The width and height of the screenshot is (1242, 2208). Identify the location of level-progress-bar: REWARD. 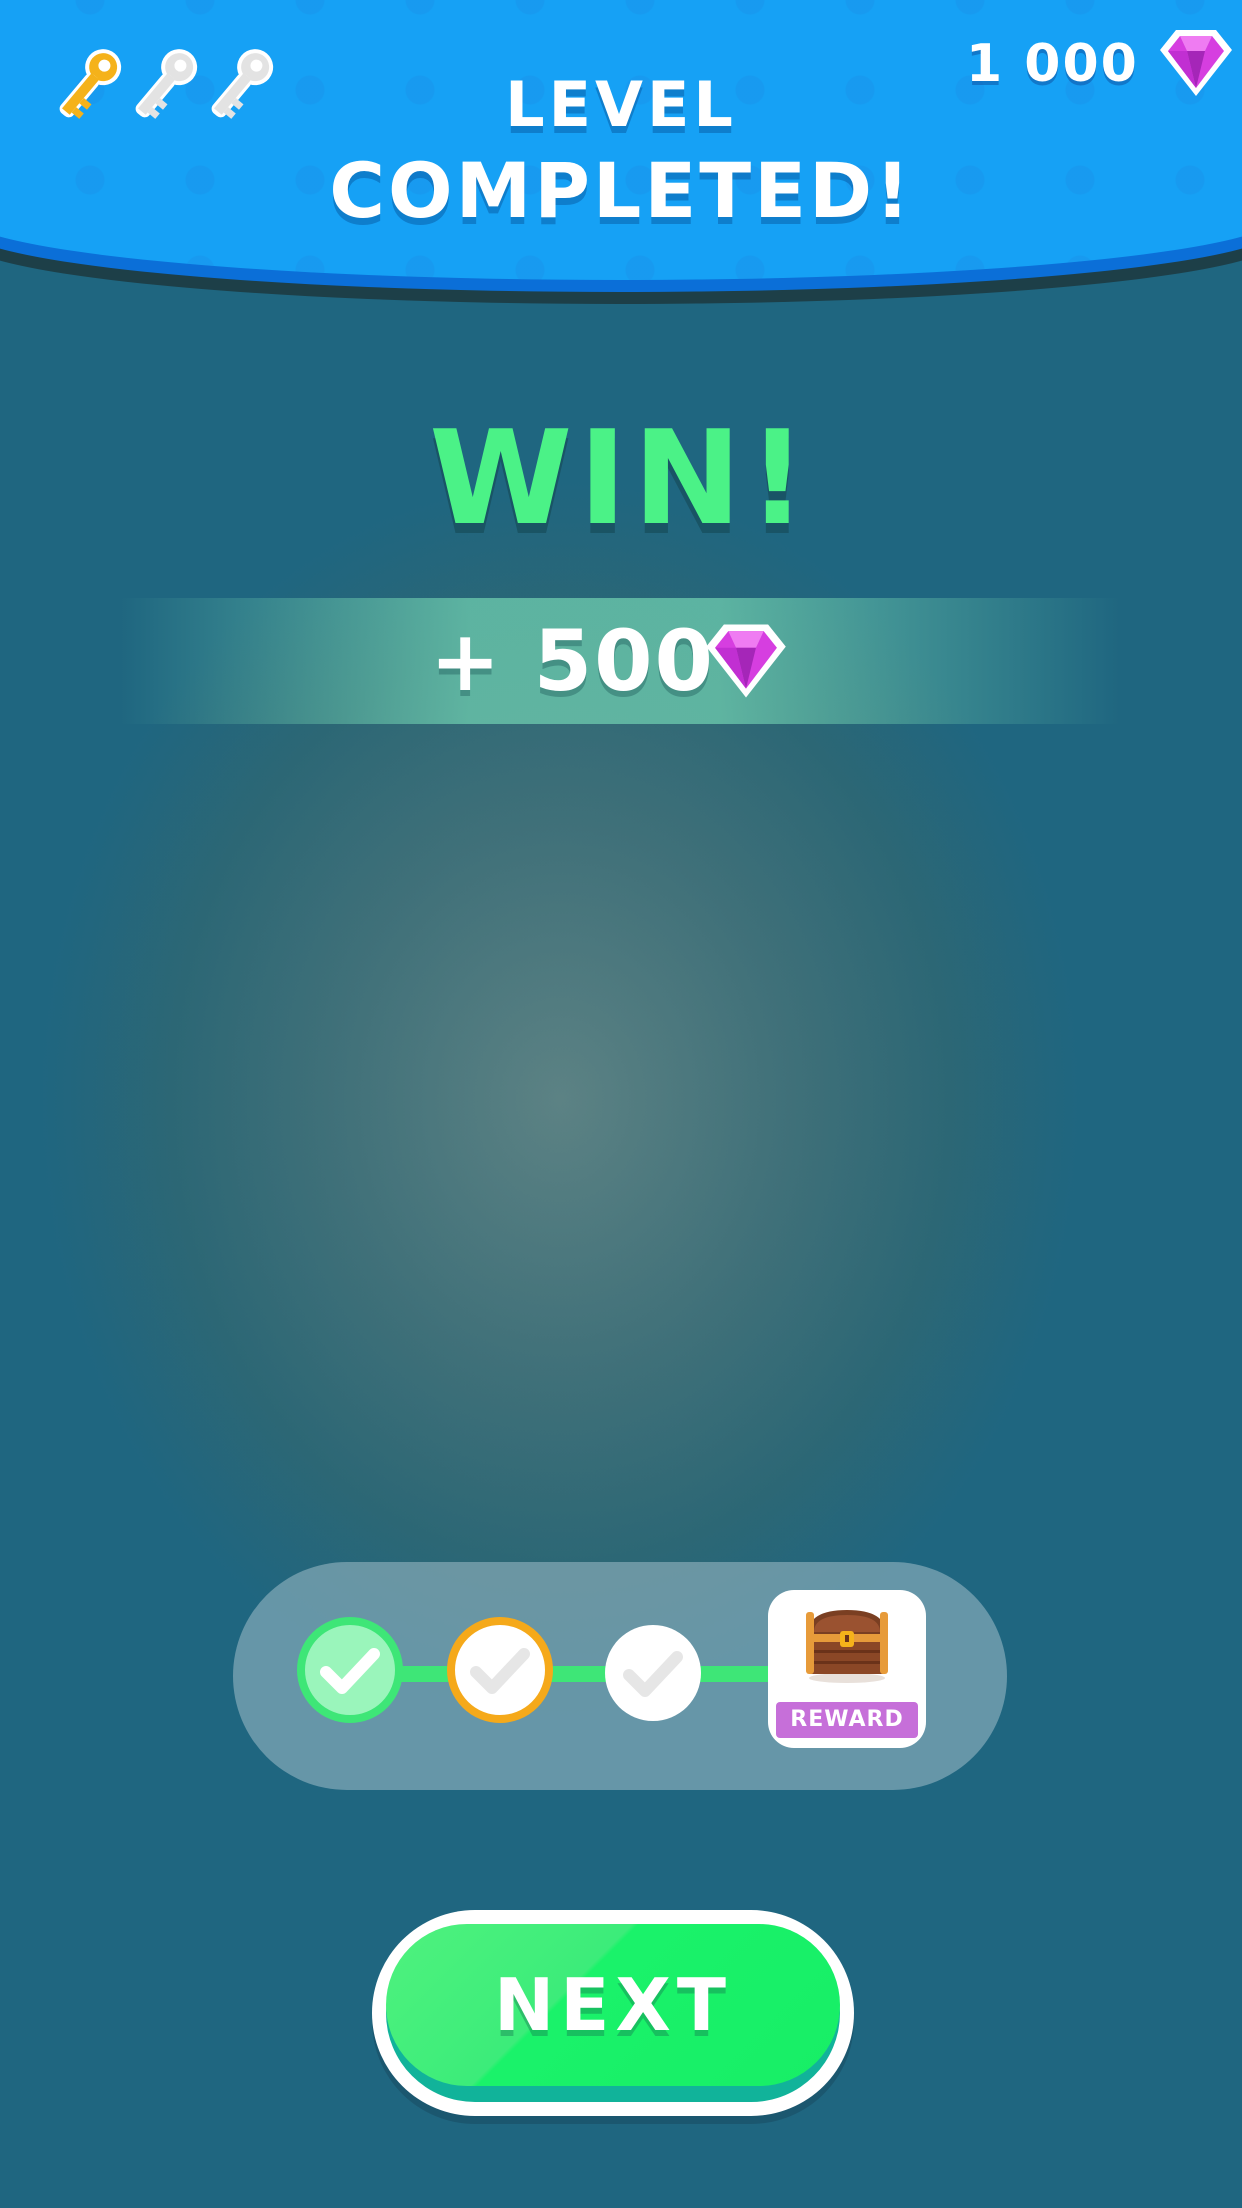
(620, 1676).